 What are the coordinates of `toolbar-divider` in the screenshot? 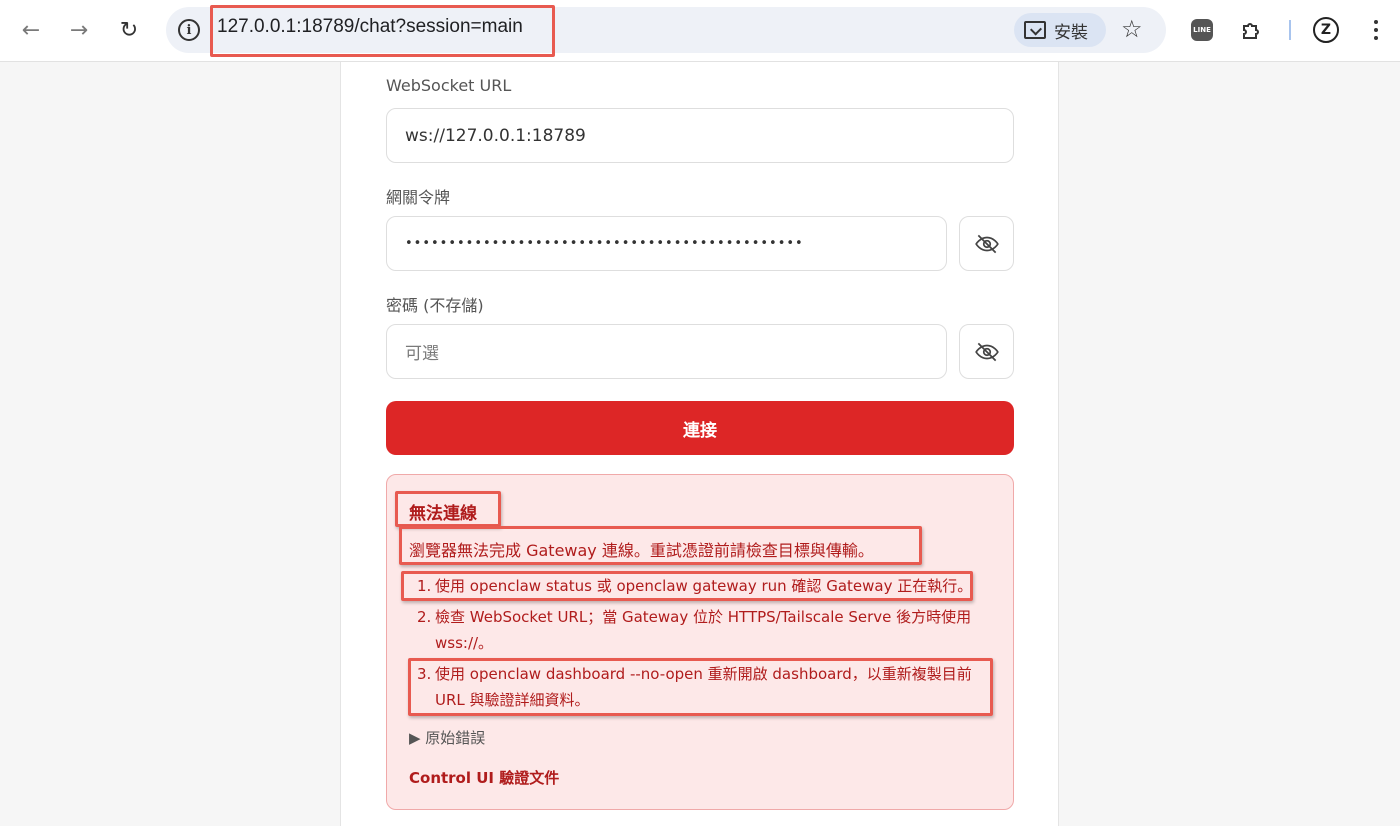 It's located at (1290, 30).